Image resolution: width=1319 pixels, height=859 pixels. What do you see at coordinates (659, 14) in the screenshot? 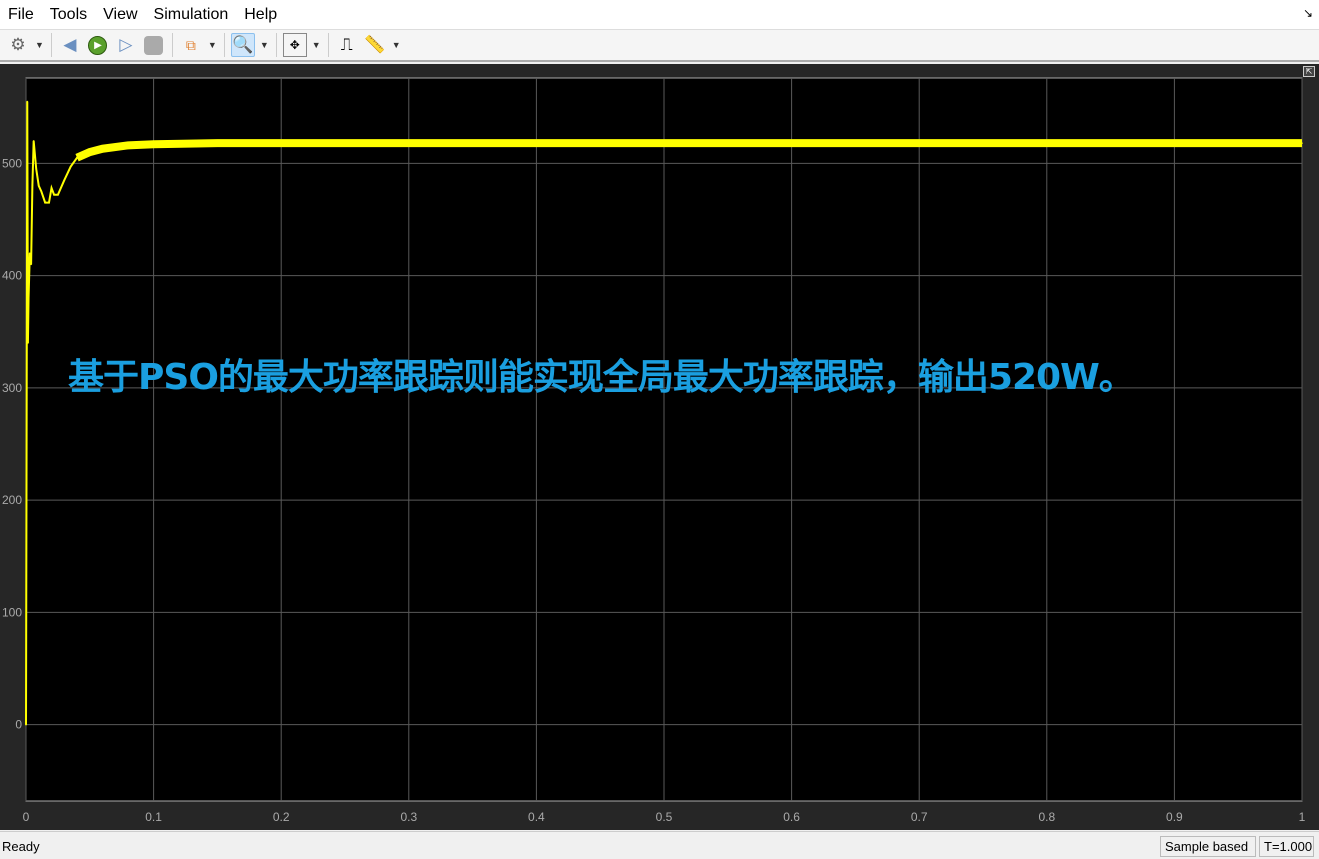
I see `menu-bar: File Tools View Simulation Help ↘` at bounding box center [659, 14].